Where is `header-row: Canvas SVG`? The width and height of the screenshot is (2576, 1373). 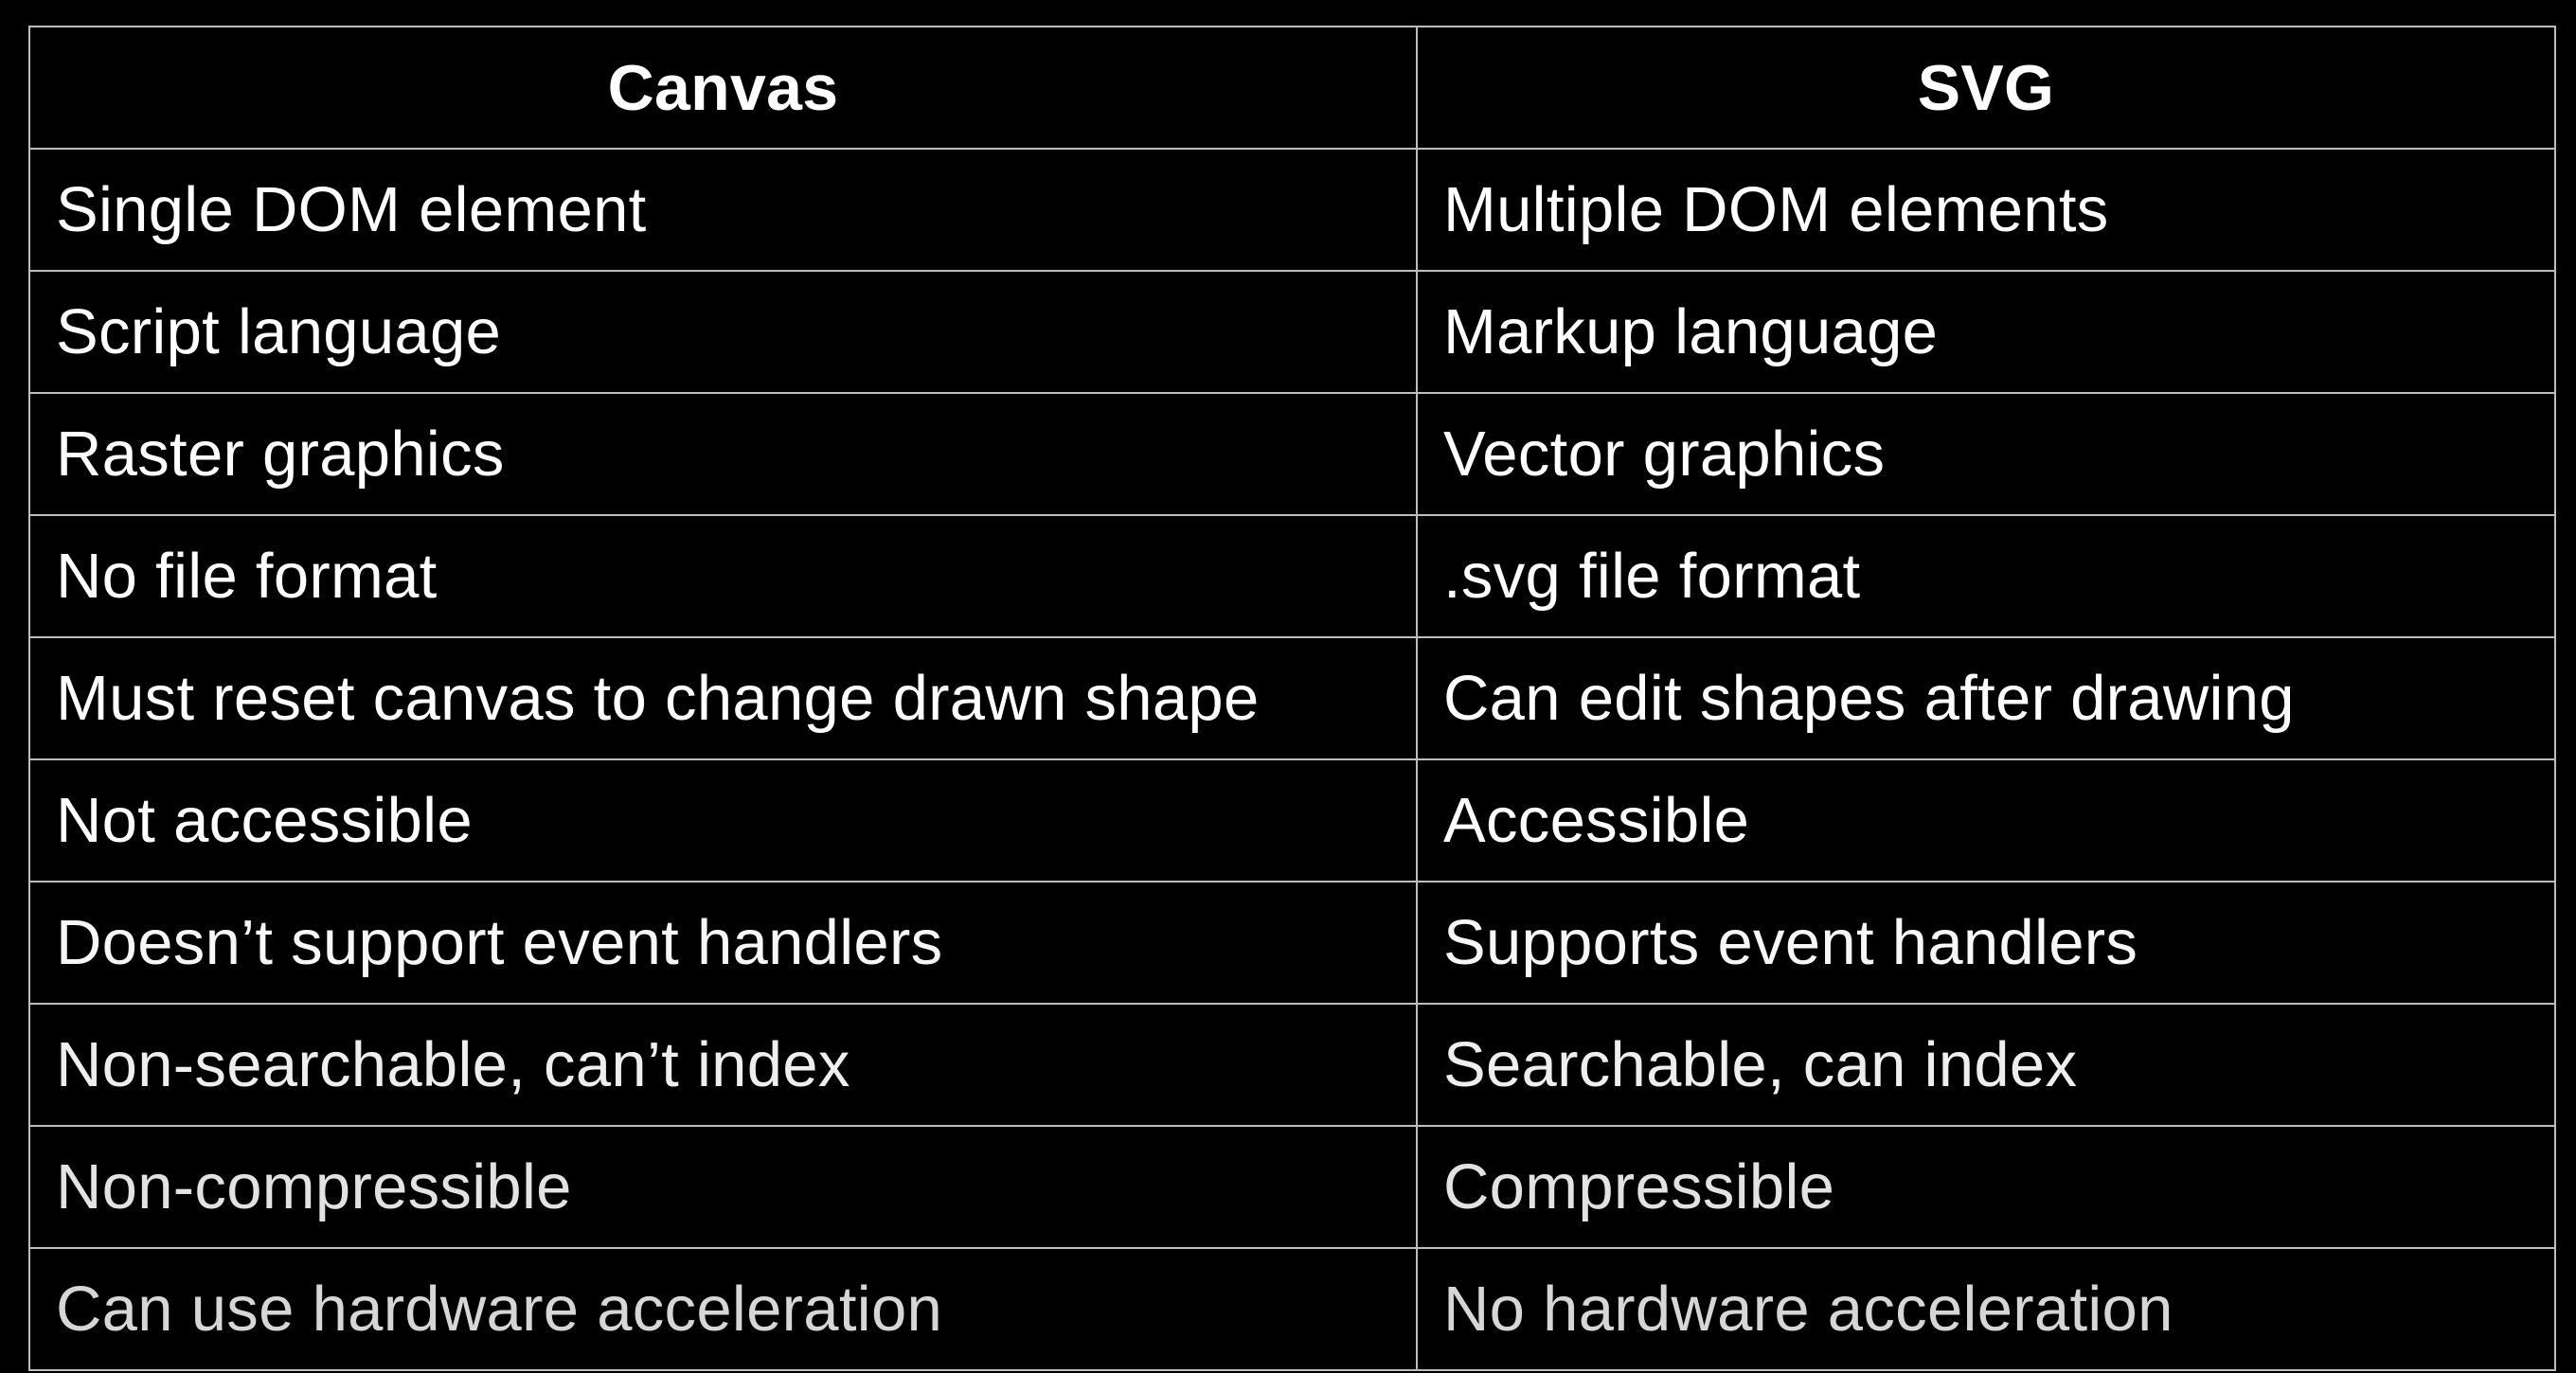
header-row: Canvas SVG is located at coordinates (1292, 88).